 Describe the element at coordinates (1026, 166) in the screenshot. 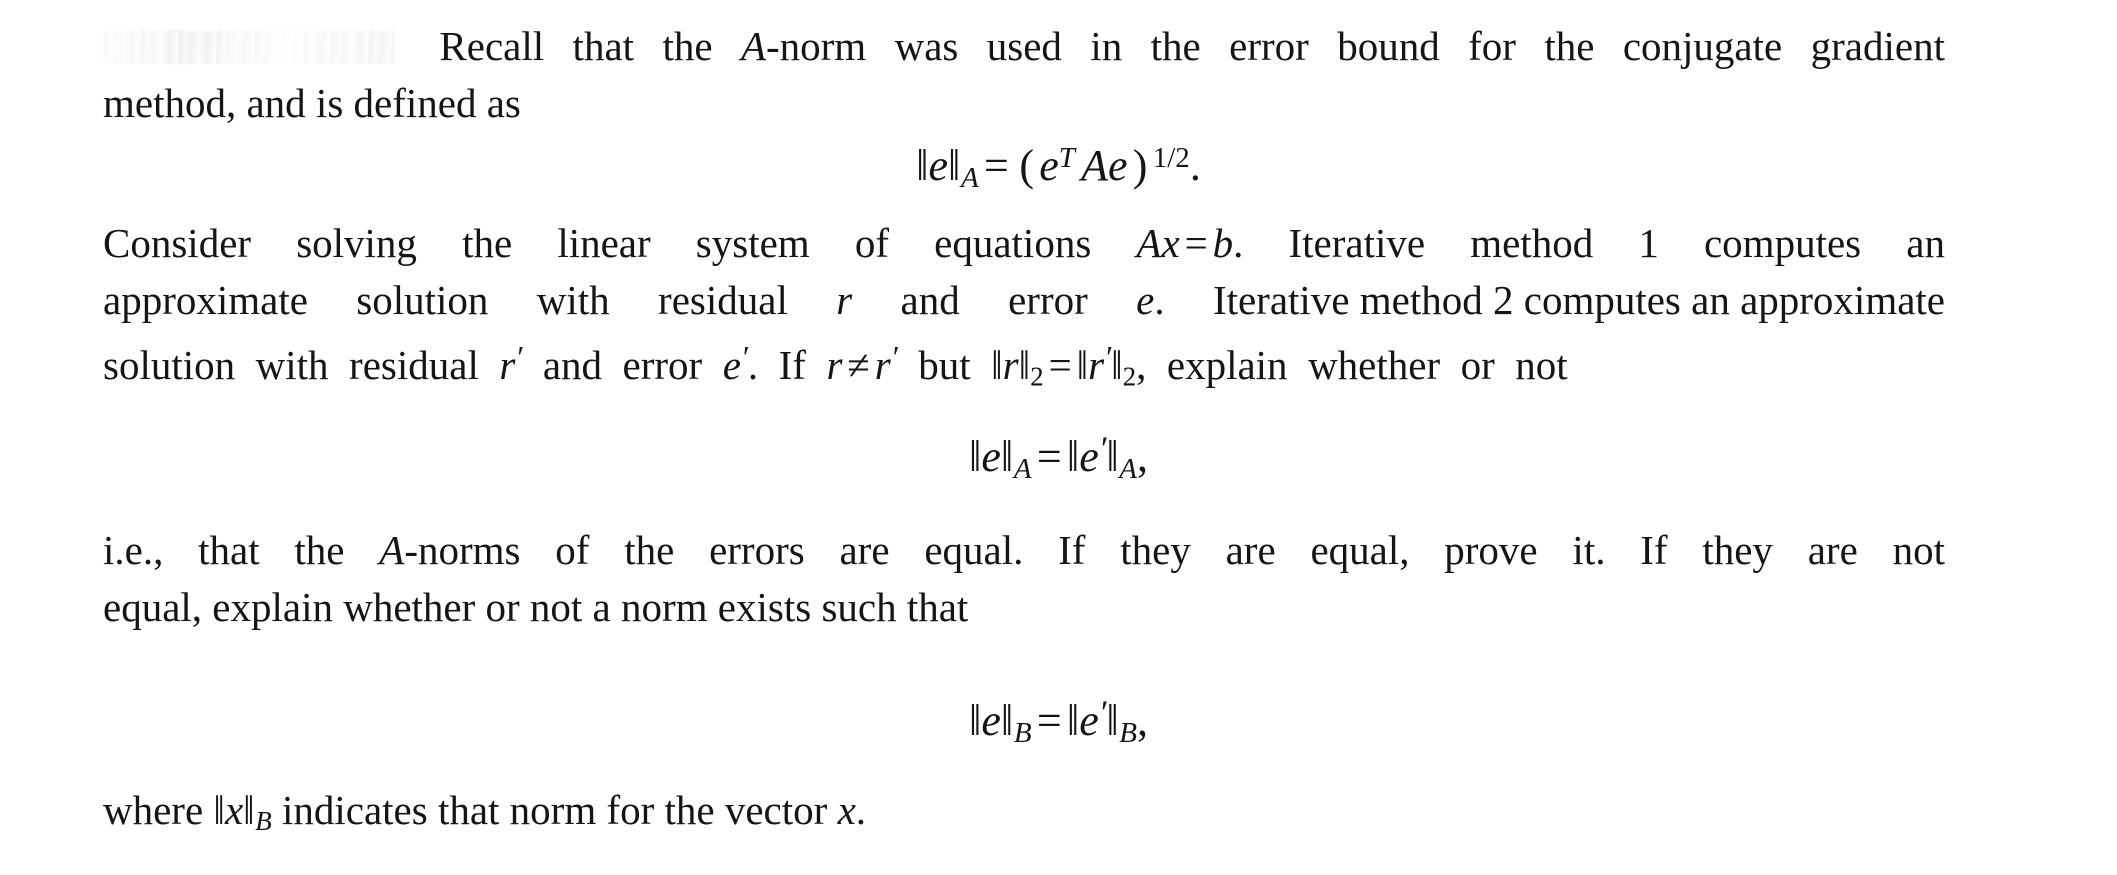

I see `paren-open: (` at that location.